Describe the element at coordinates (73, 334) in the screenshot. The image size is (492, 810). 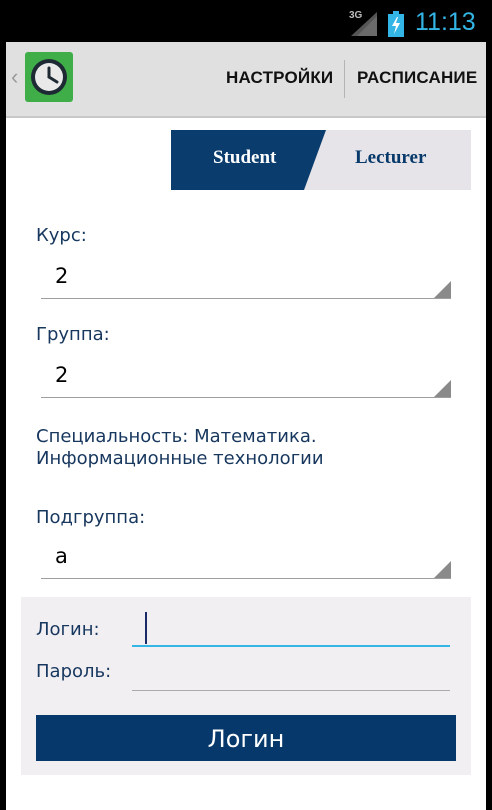
I see `group-label: Группа:` at that location.